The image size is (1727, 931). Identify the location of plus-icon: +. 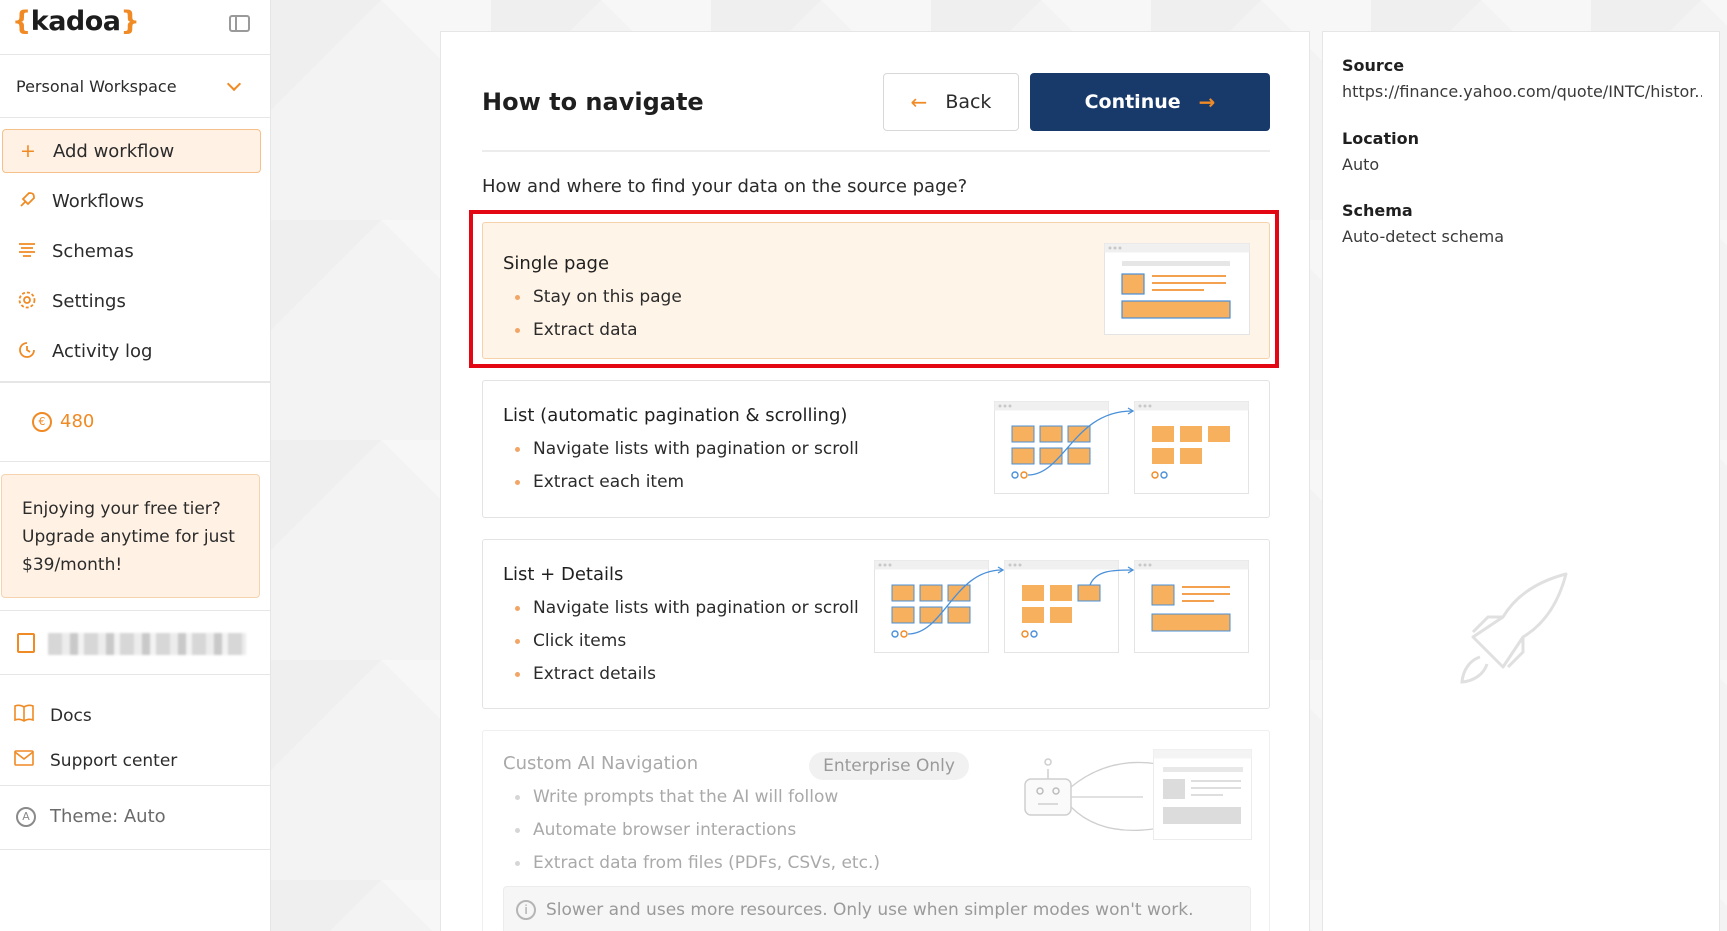
(28, 151).